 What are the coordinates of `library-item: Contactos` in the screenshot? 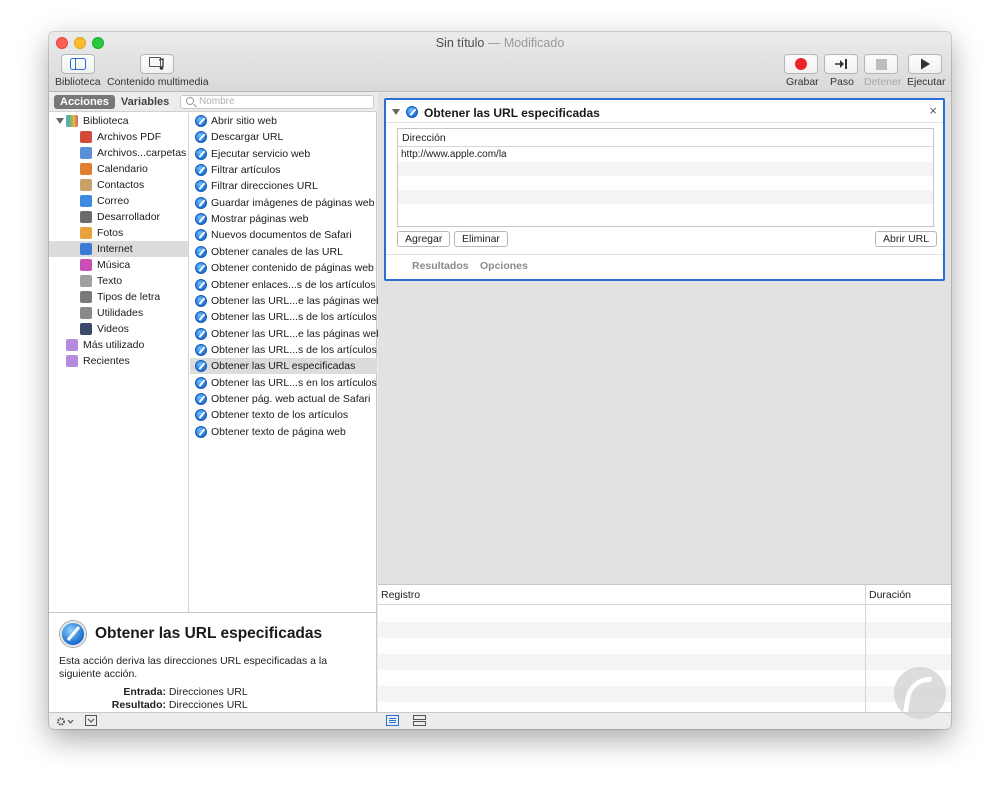 It's located at (118, 185).